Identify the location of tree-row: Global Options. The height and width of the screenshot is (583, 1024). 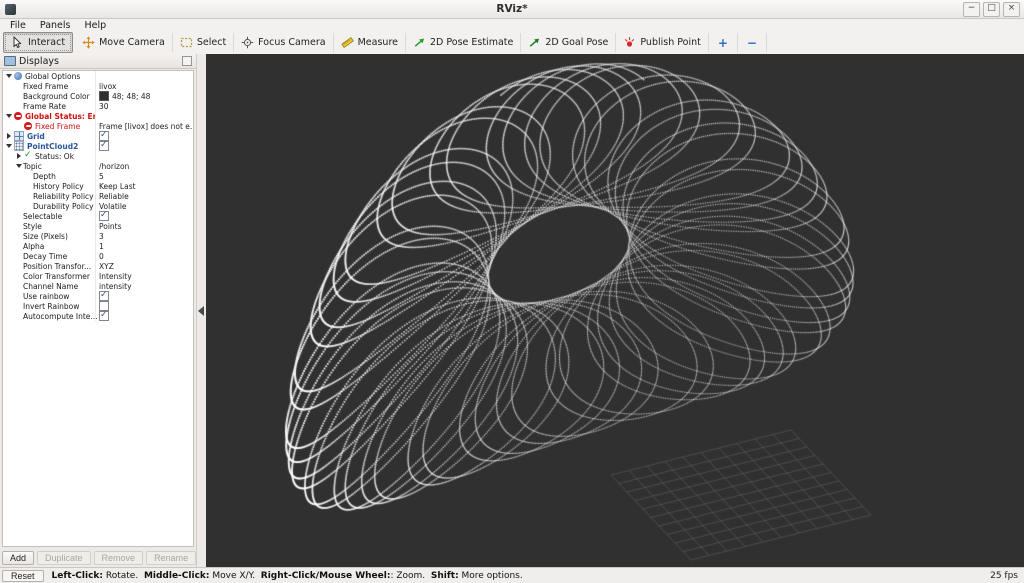
(98, 76).